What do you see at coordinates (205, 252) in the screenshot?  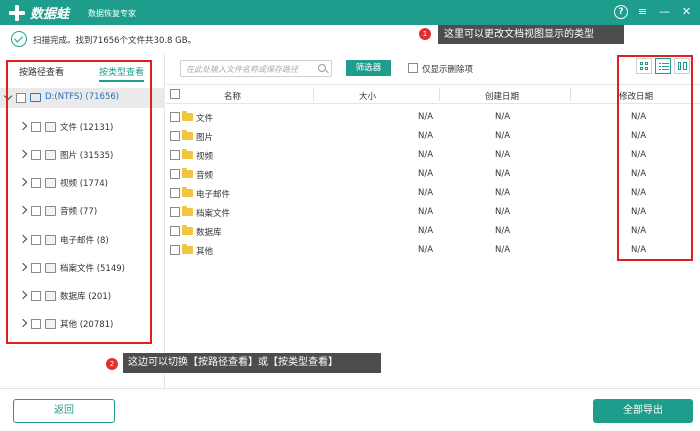 I see `row-name: 其他` at bounding box center [205, 252].